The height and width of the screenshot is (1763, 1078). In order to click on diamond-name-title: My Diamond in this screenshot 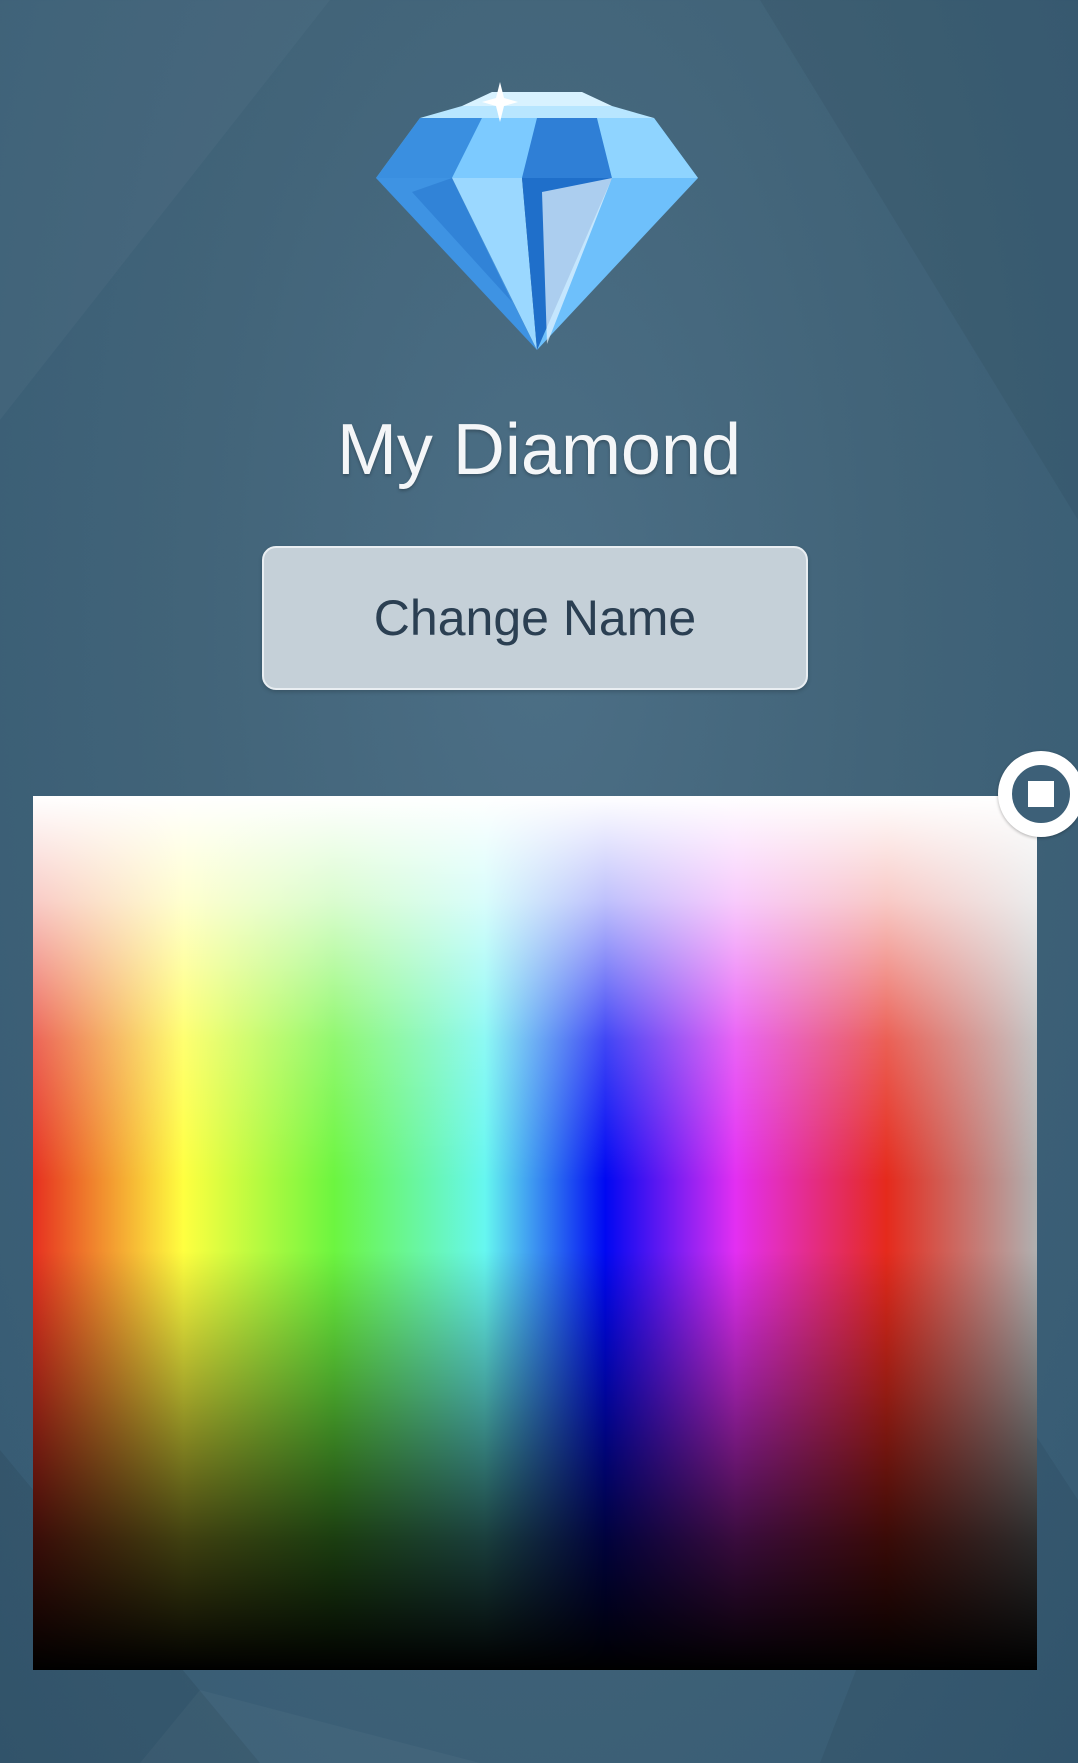, I will do `click(539, 450)`.